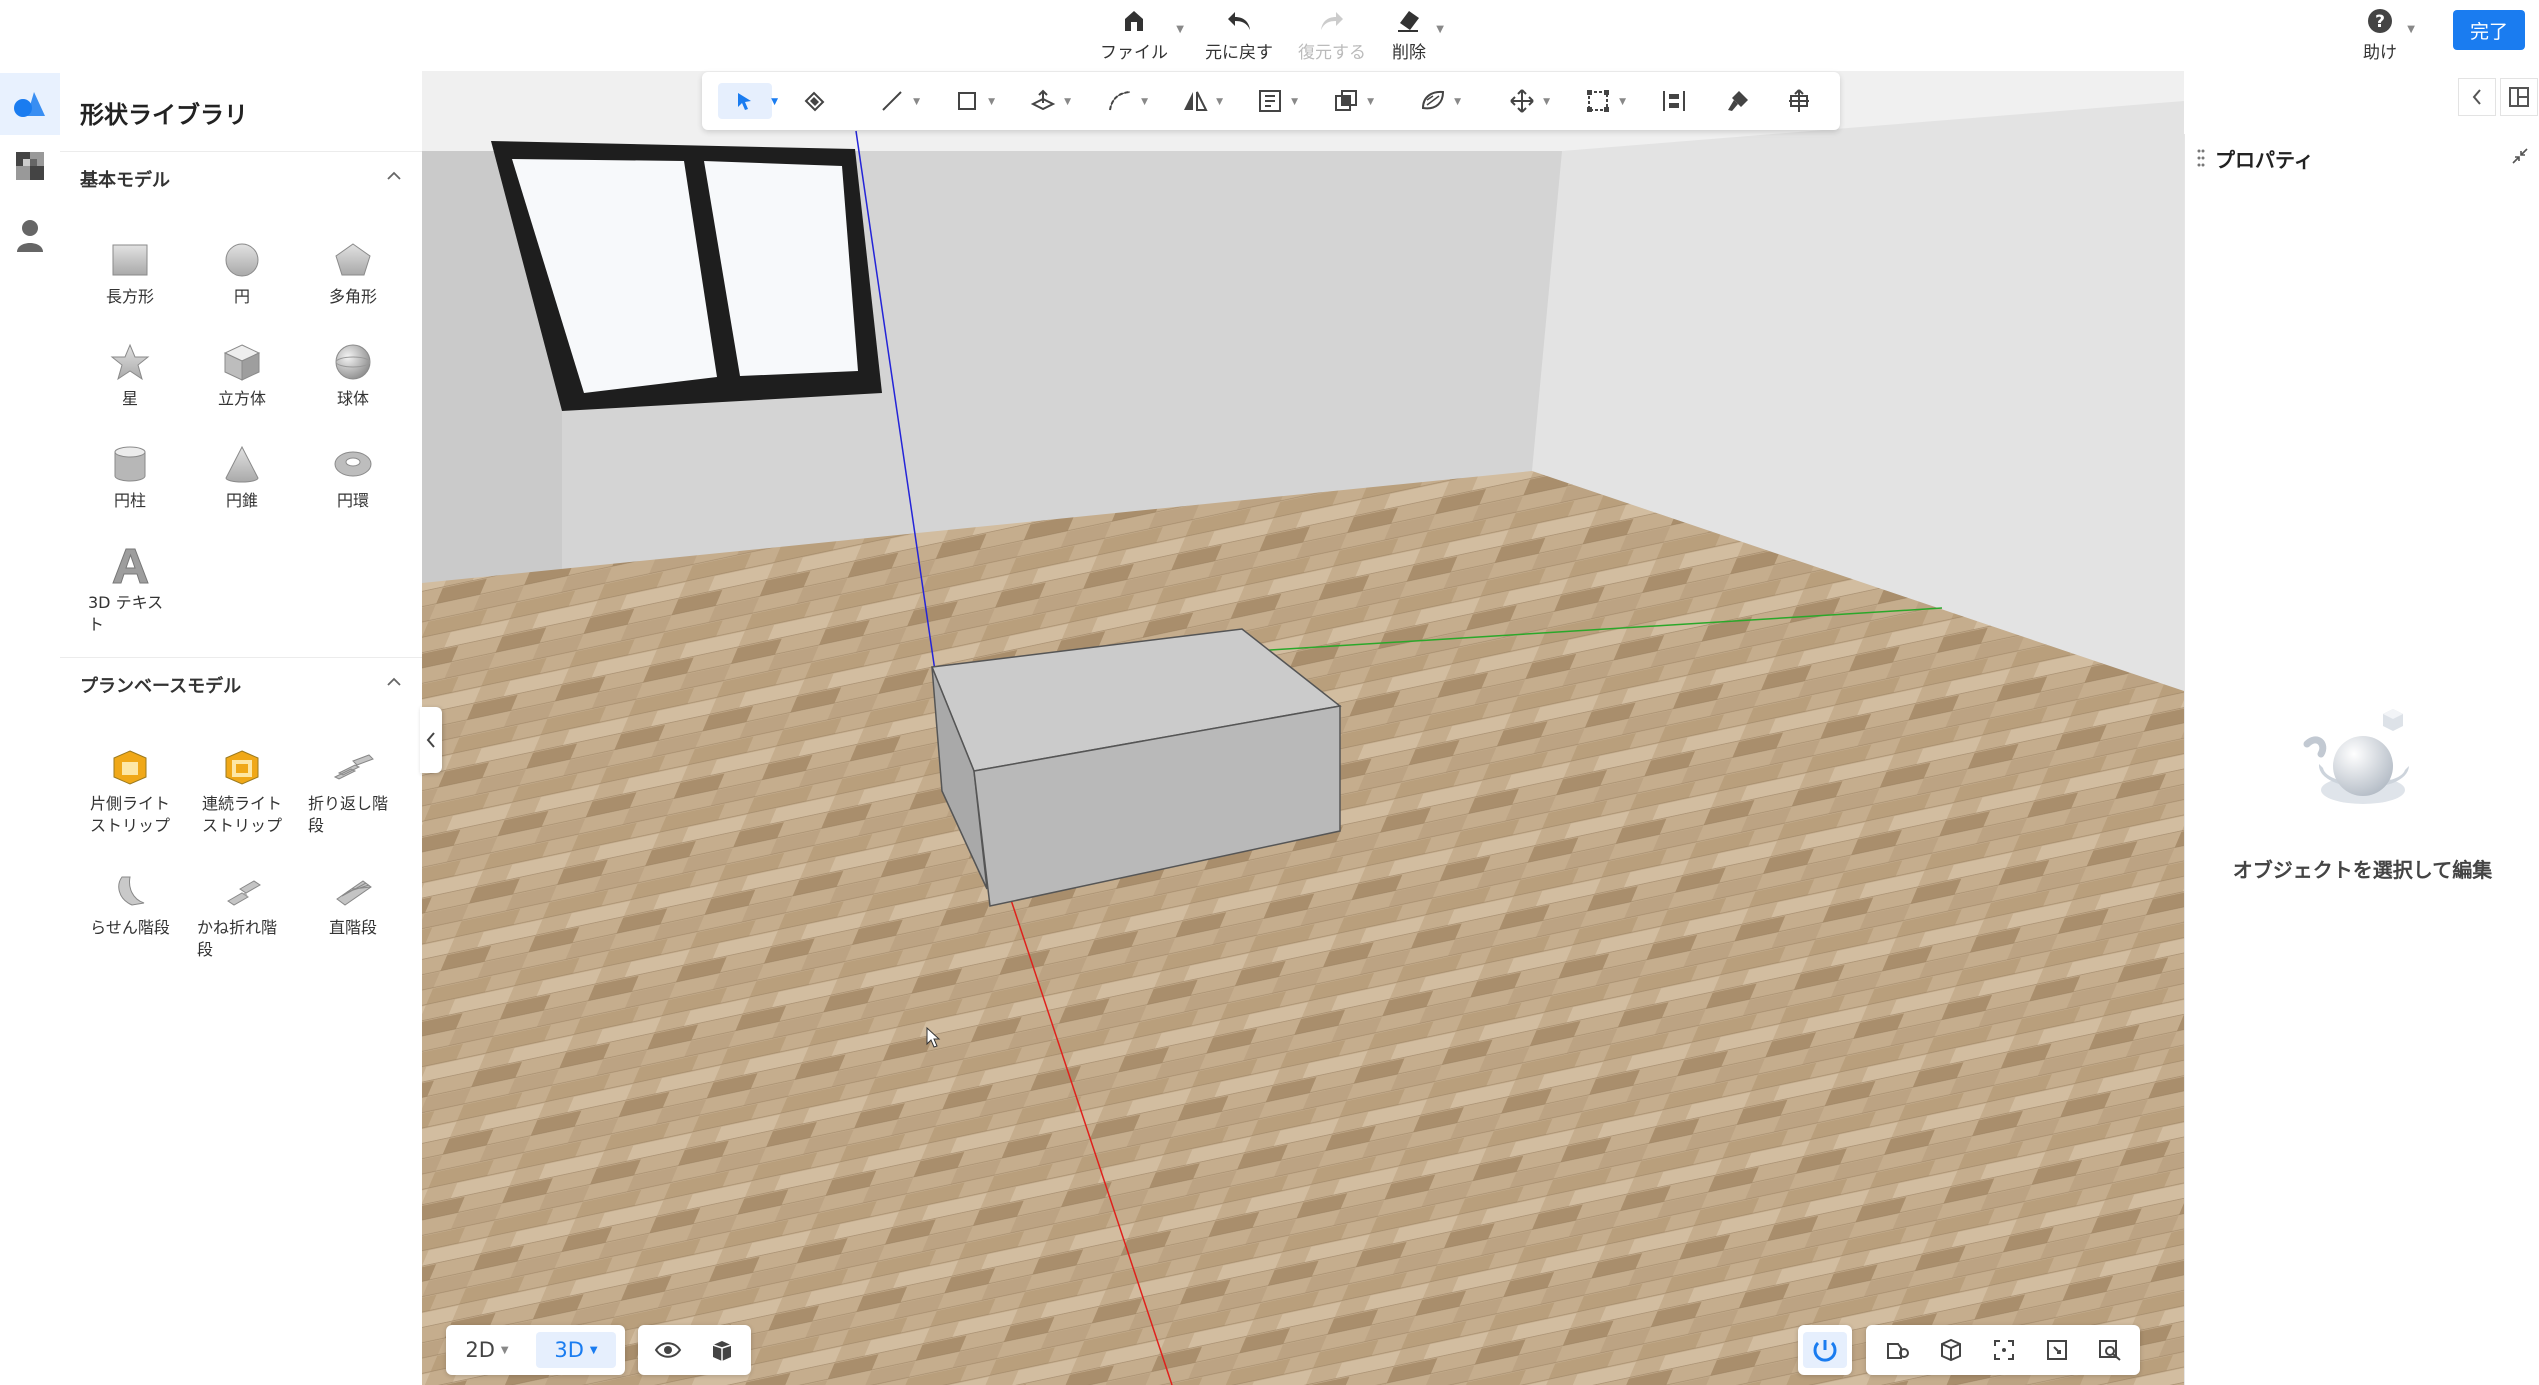 This screenshot has height=1385, width=2539. Describe the element at coordinates (242, 891) in the screenshot. I see `l-stairs-icon` at that location.